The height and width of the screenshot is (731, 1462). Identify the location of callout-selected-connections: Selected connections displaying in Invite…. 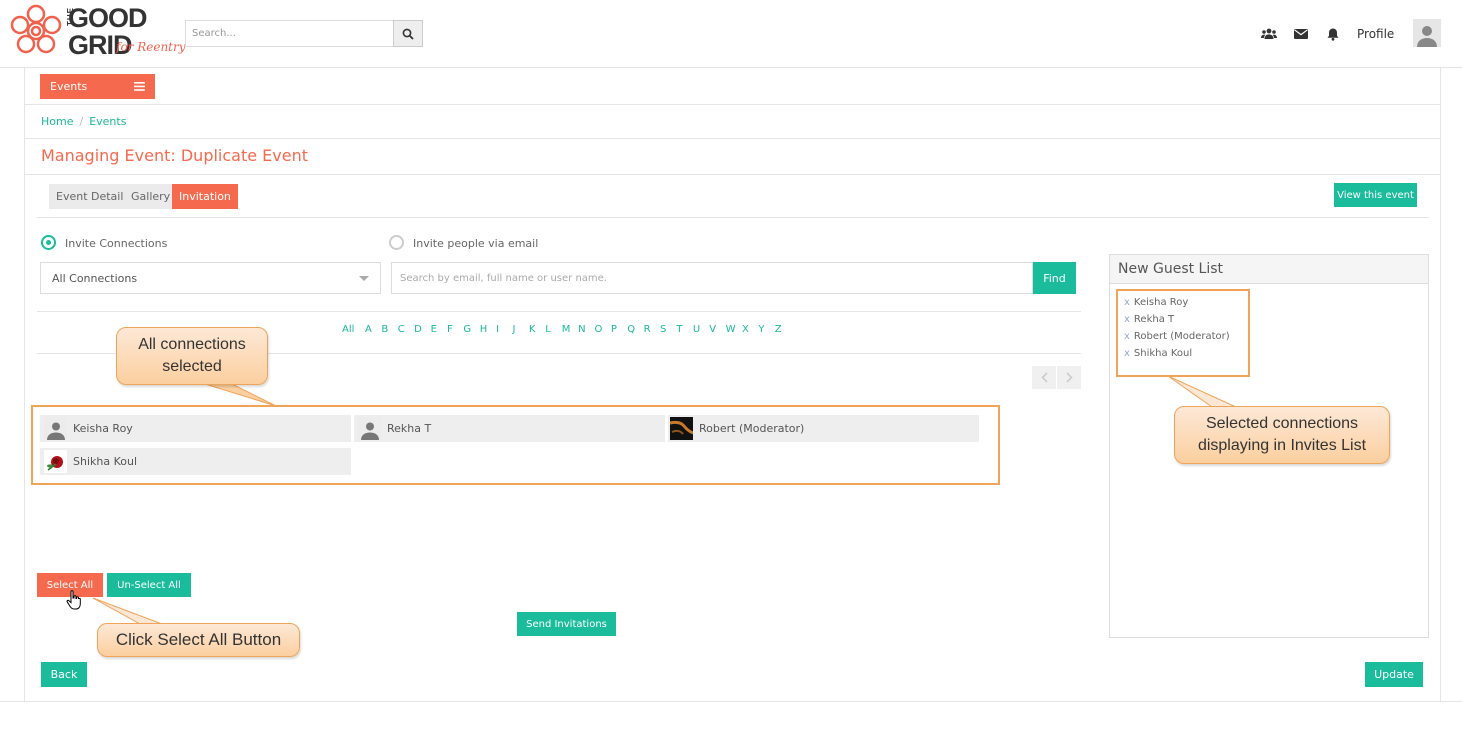
(1282, 435).